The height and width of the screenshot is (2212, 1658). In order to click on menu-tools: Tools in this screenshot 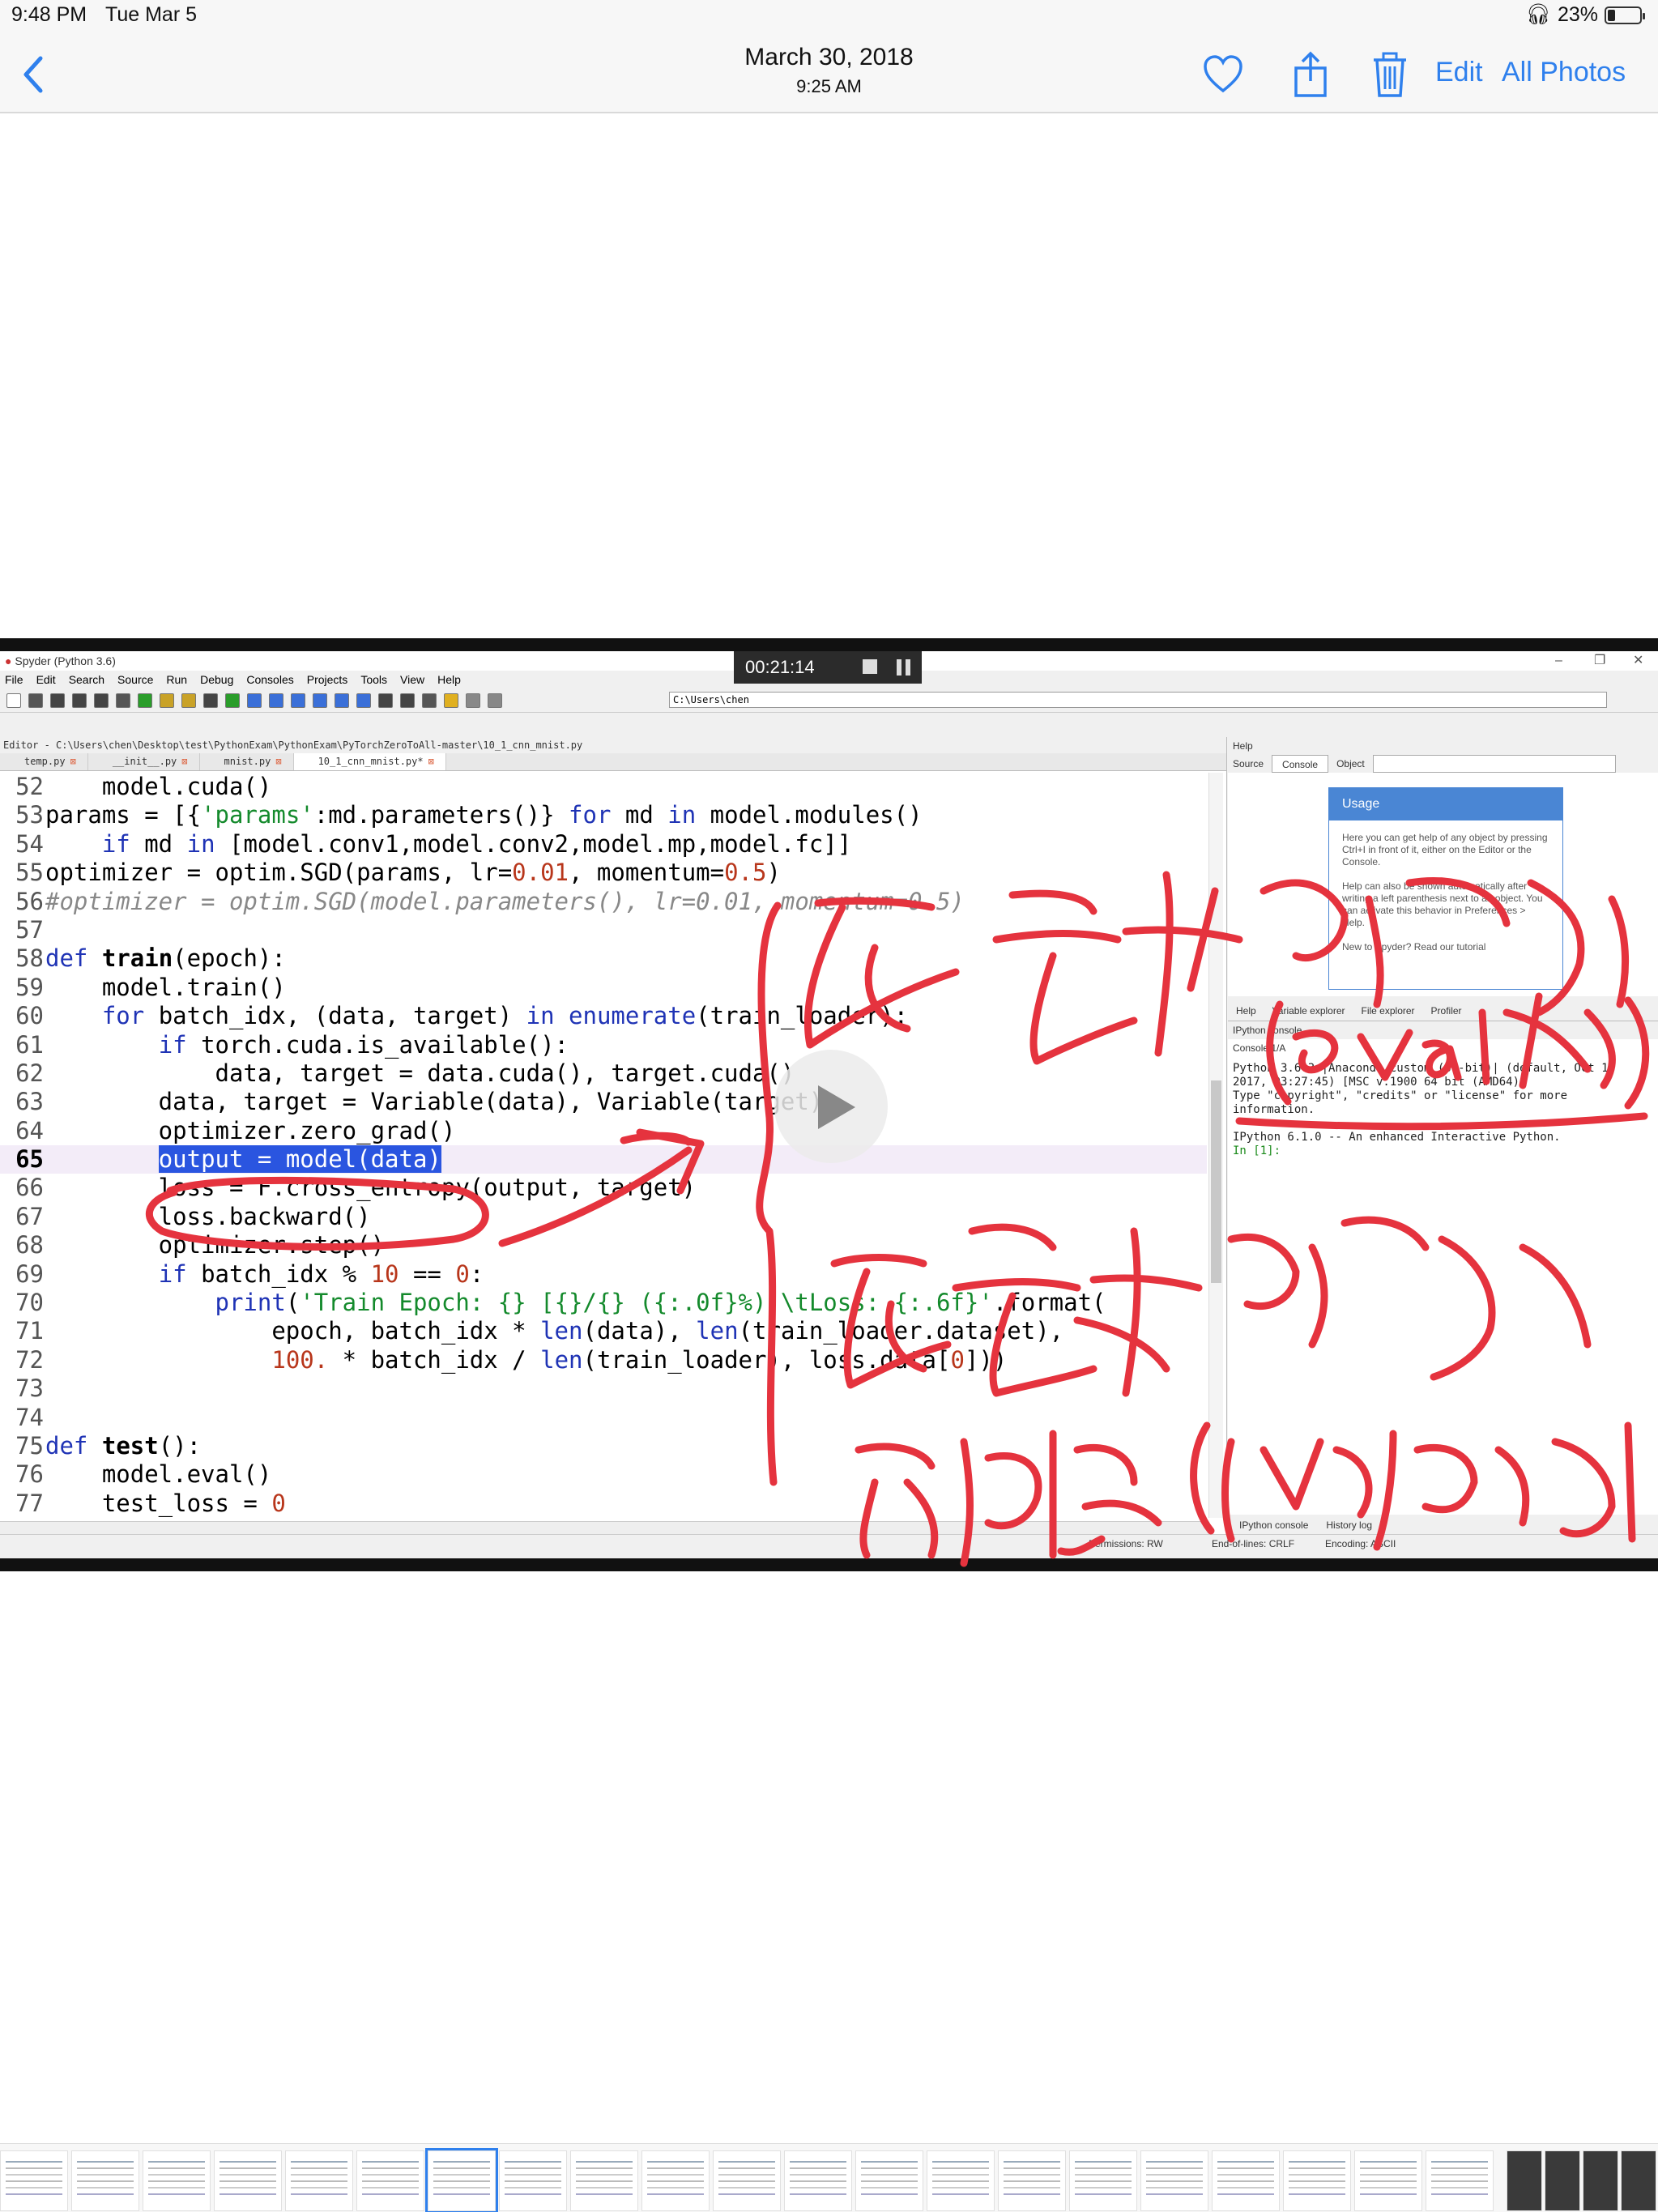, I will do `click(374, 679)`.